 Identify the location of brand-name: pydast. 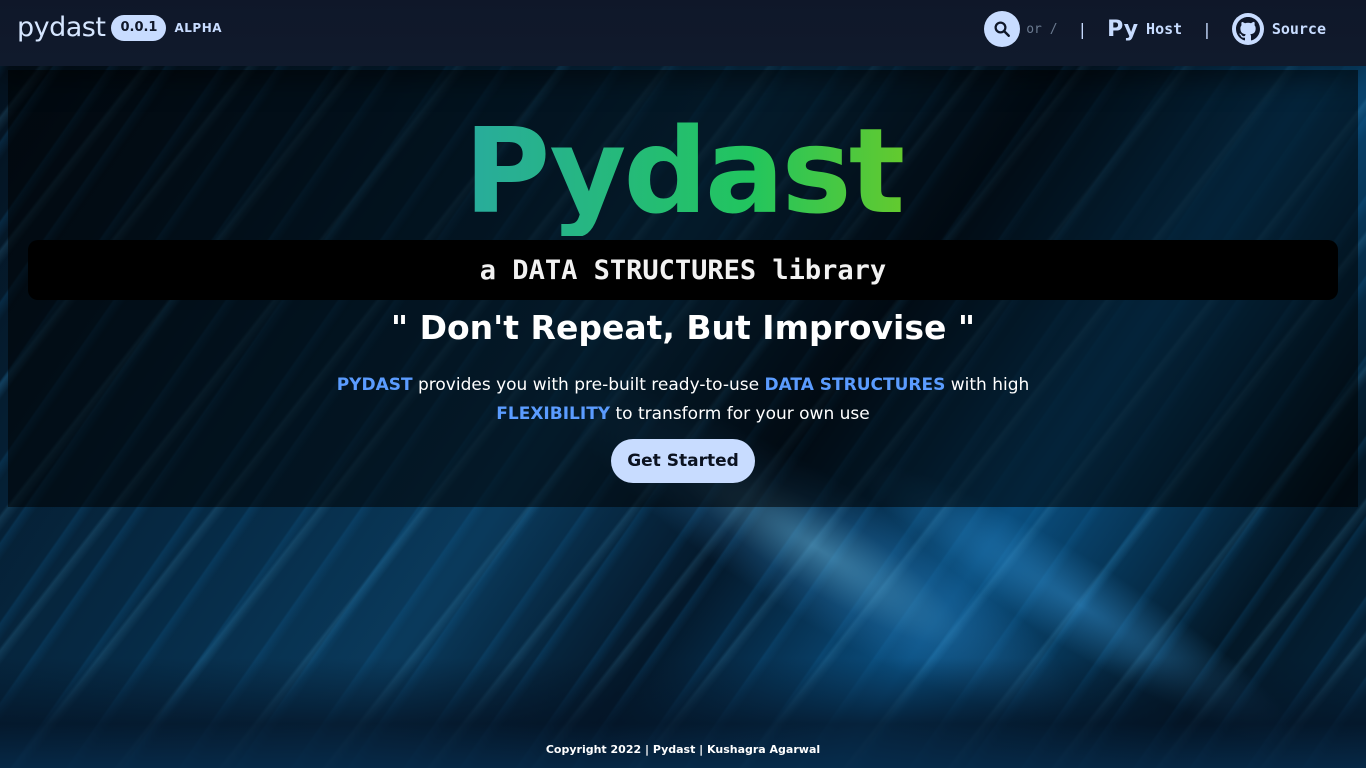
(61, 27).